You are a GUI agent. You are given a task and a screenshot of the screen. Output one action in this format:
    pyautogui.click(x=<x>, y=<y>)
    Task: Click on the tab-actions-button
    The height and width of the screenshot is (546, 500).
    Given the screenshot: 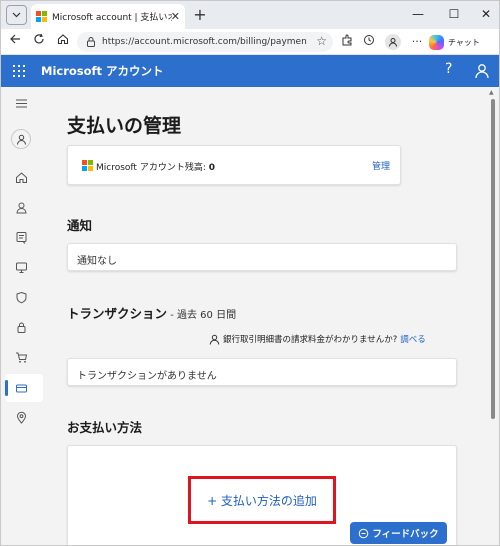 What is the action you would take?
    pyautogui.click(x=16, y=15)
    